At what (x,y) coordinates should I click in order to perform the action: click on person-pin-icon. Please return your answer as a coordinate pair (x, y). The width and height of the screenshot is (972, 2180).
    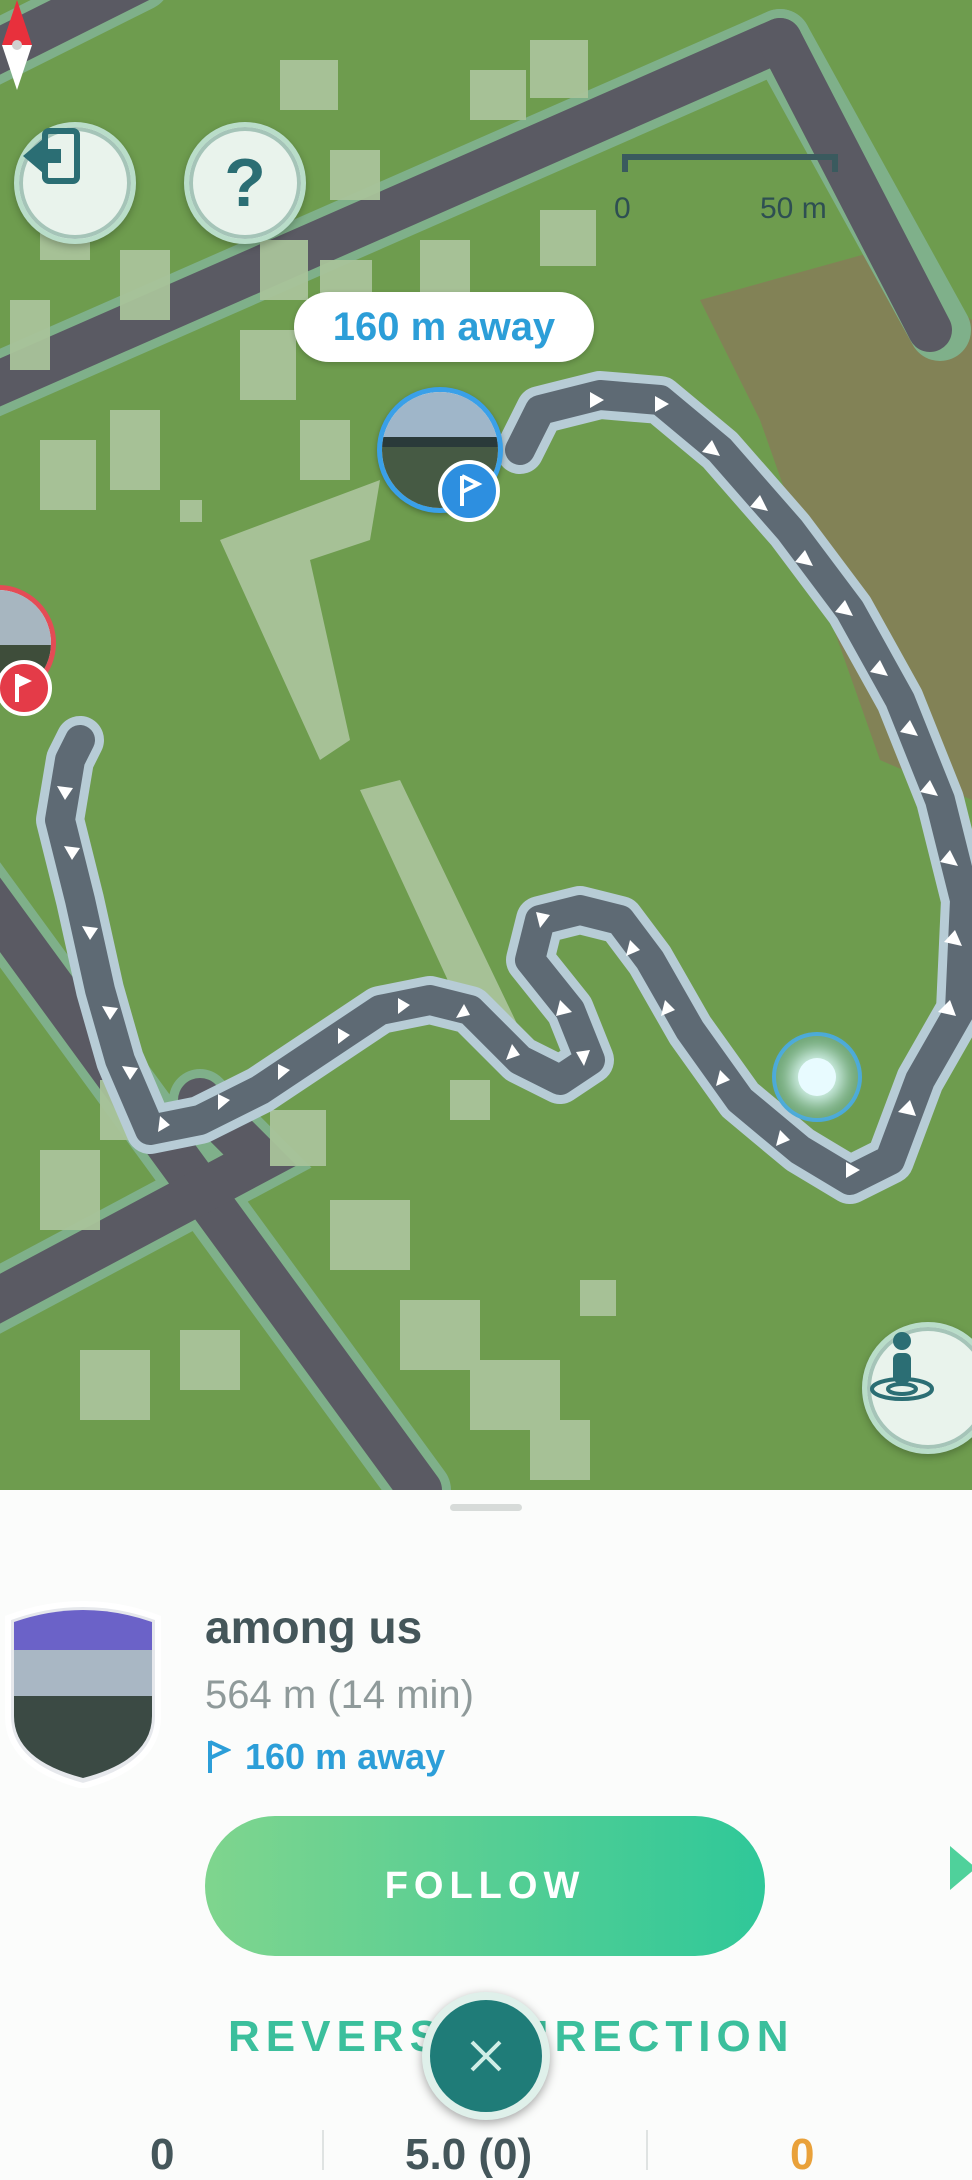
    Looking at the image, I should click on (902, 1366).